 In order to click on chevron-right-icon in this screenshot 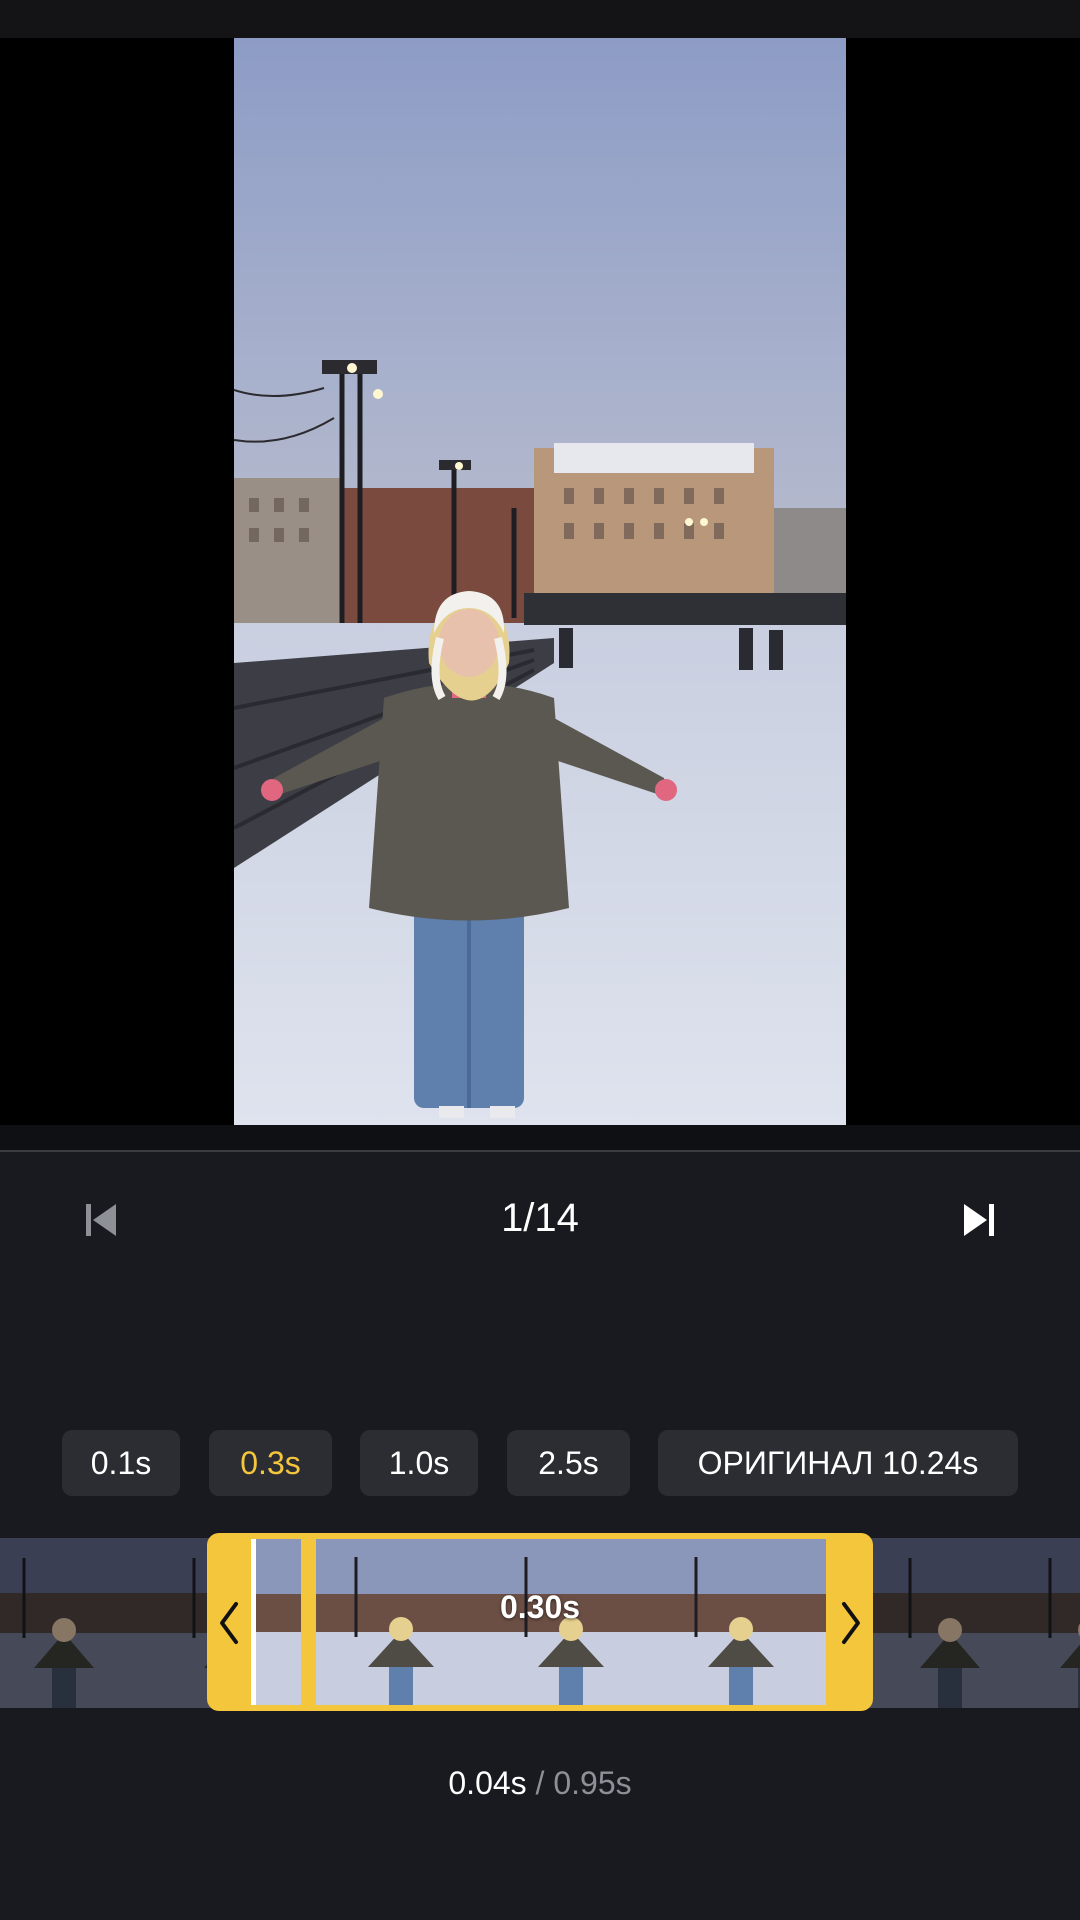, I will do `click(851, 1623)`.